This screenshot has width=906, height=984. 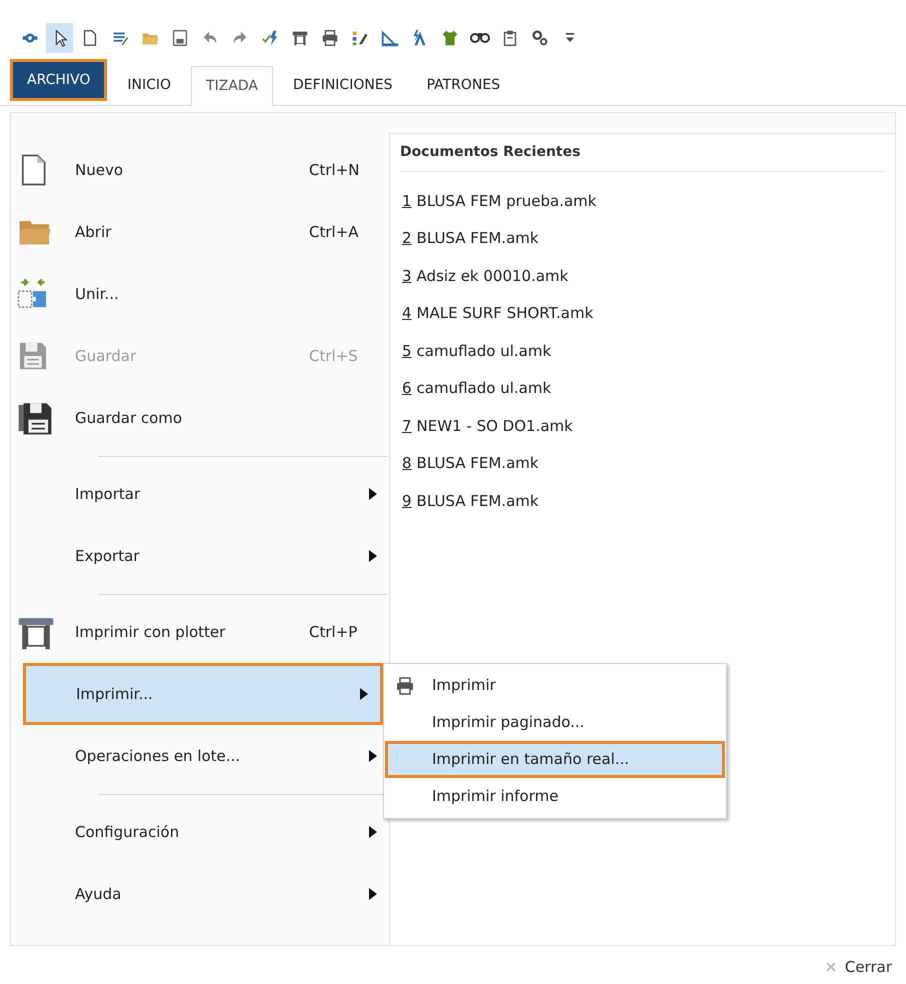 What do you see at coordinates (642, 153) in the screenshot?
I see `recent-documents-heading: Documentos Recientes` at bounding box center [642, 153].